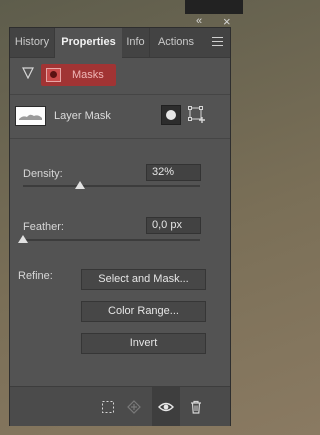 The image size is (320, 435). I want to click on panel-bottom-bar, so click(120, 406).